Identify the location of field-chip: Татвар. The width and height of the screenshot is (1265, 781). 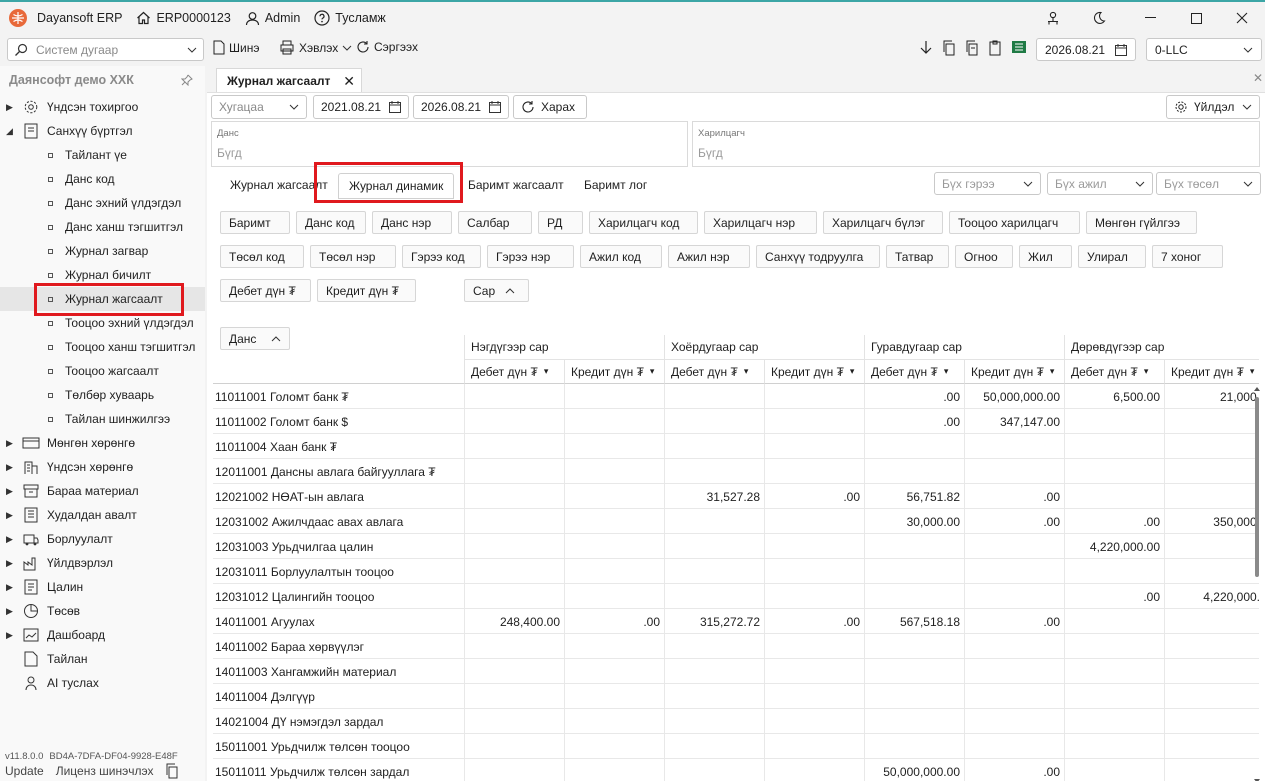
(917, 256).